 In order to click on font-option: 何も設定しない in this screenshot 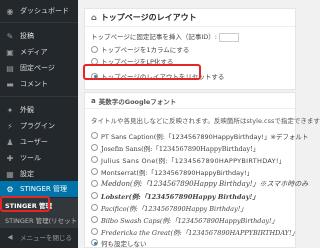, I will do `click(119, 242)`.